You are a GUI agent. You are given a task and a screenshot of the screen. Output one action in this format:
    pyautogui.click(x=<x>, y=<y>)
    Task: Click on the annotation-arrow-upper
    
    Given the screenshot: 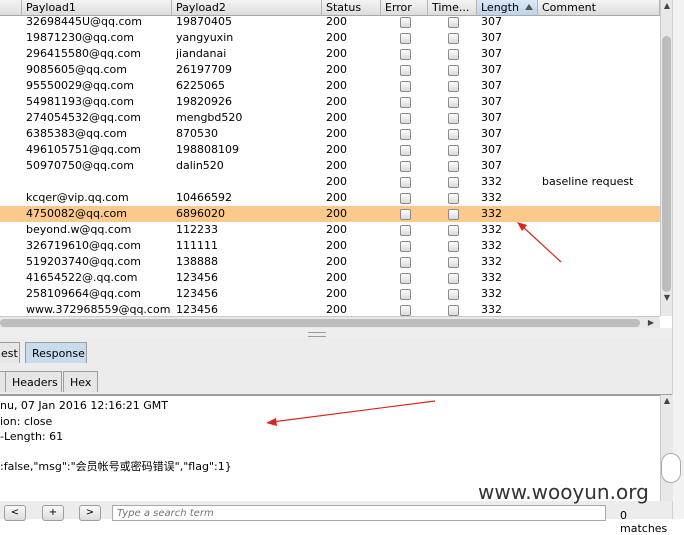 What is the action you would take?
    pyautogui.click(x=541, y=244)
    